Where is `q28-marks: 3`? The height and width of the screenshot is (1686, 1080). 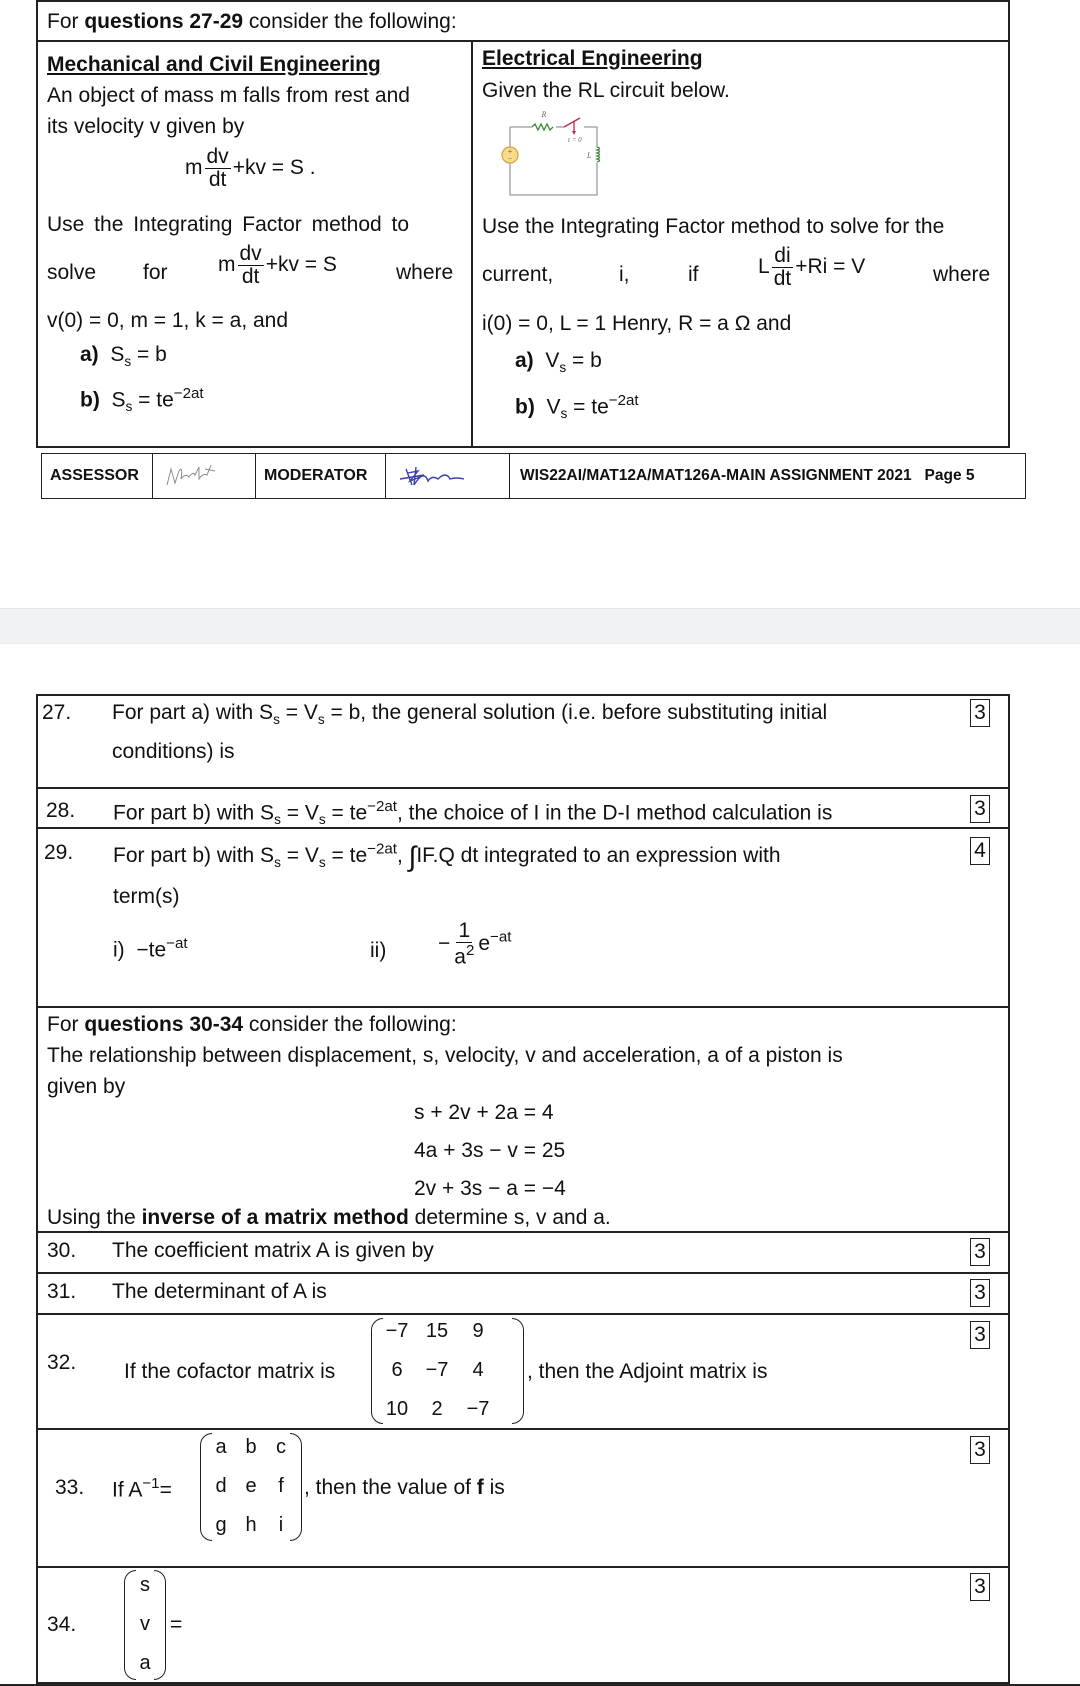
q28-marks: 3 is located at coordinates (980, 809).